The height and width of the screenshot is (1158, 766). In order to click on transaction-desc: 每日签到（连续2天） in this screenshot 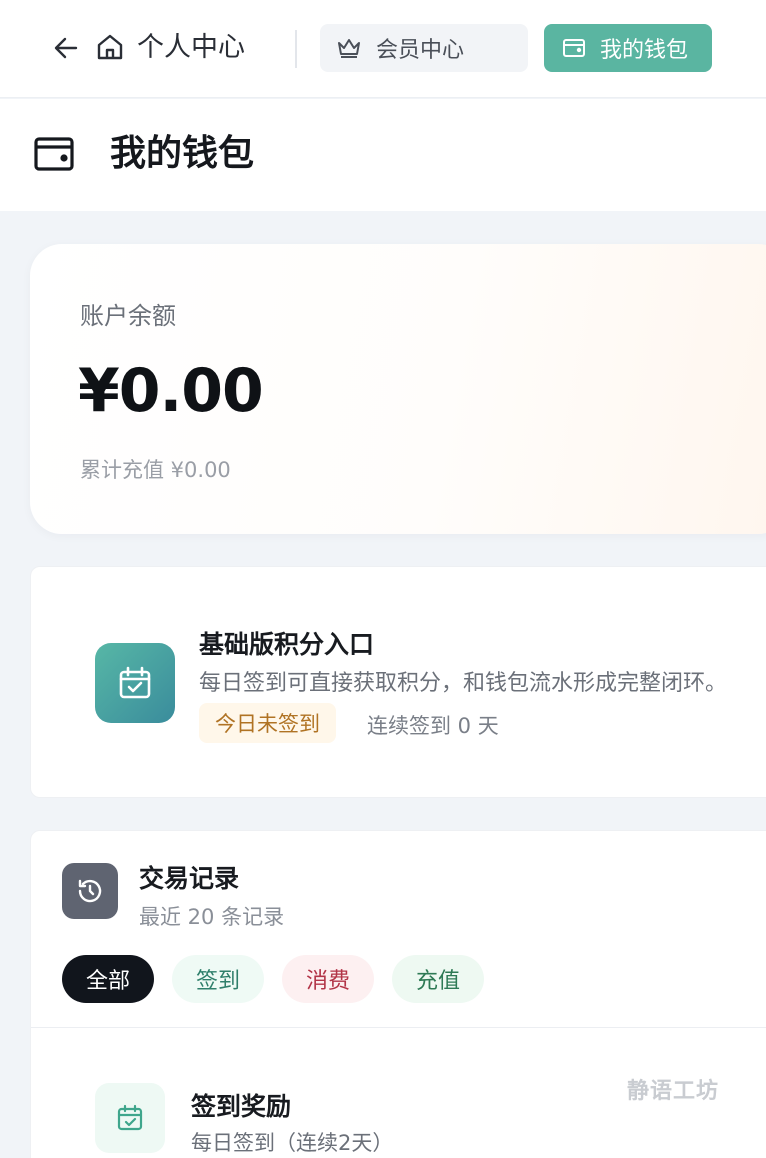, I will do `click(292, 1143)`.